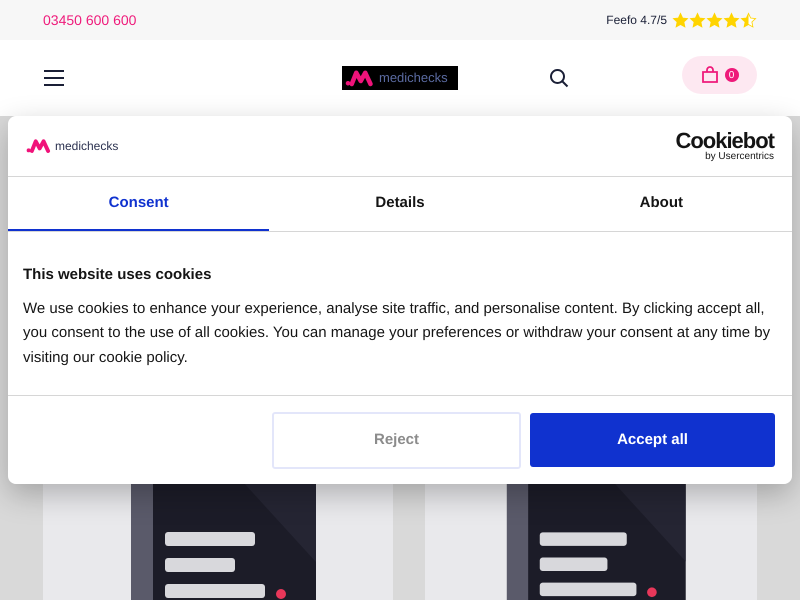 The width and height of the screenshot is (800, 600). I want to click on brand-logo: medichecks, so click(72, 146).